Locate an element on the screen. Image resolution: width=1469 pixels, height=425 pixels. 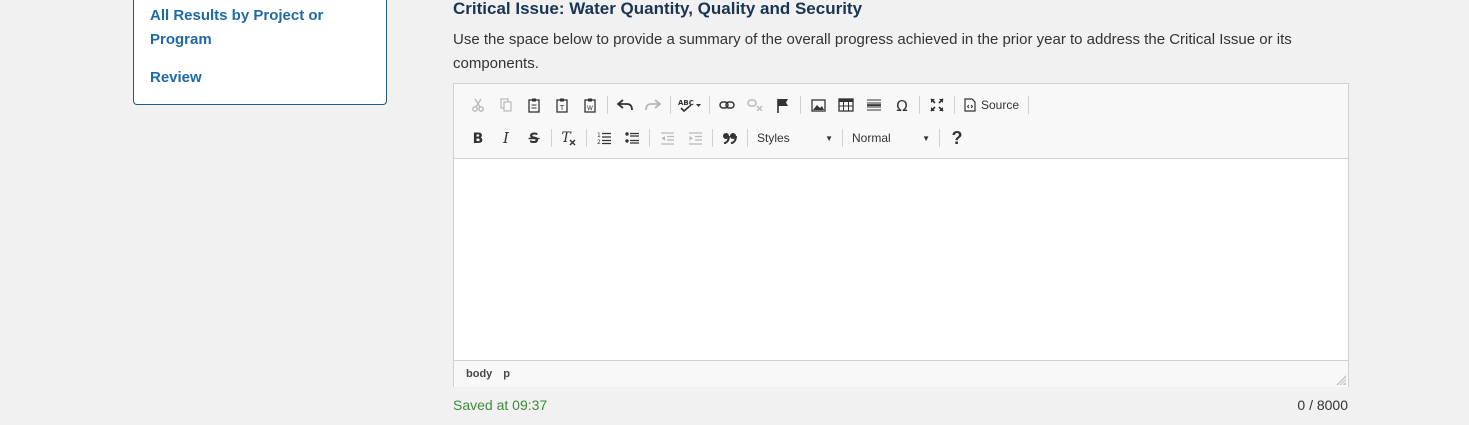
anchor-flag-icon is located at coordinates (783, 105).